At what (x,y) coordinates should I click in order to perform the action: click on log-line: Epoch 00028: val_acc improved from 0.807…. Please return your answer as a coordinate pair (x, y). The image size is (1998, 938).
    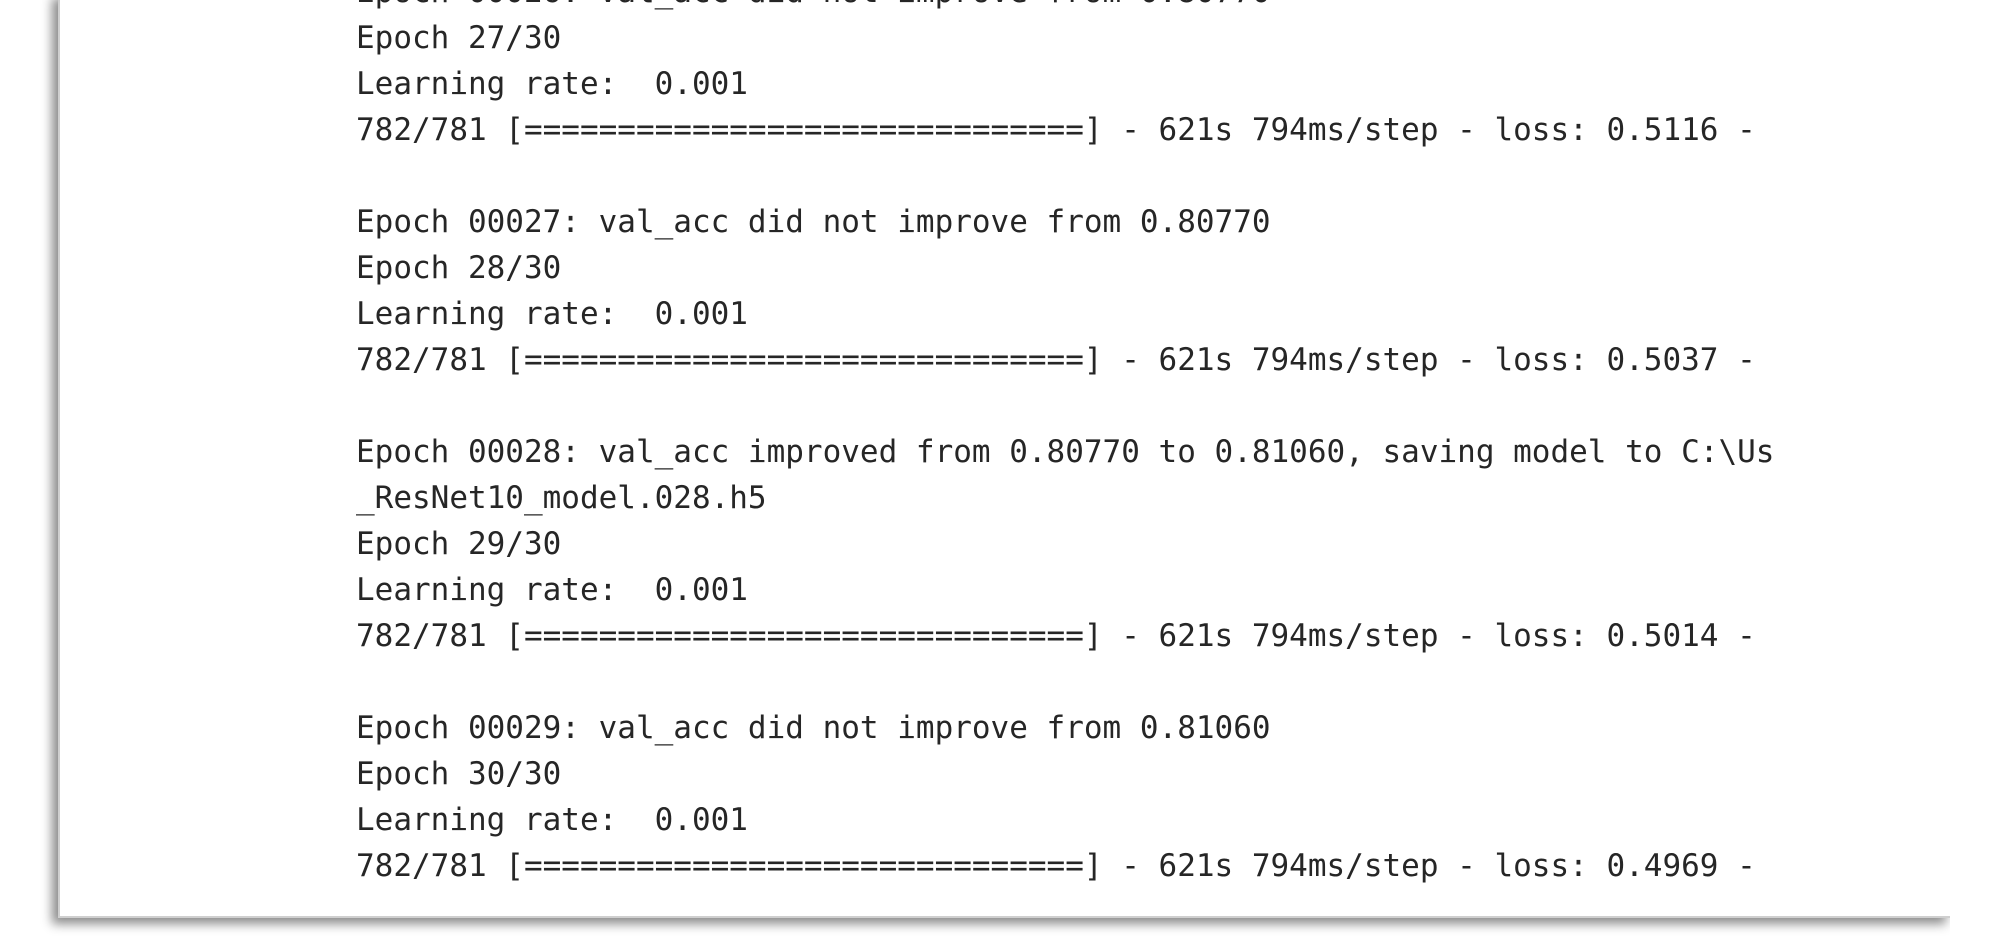
    Looking at the image, I should click on (1065, 452).